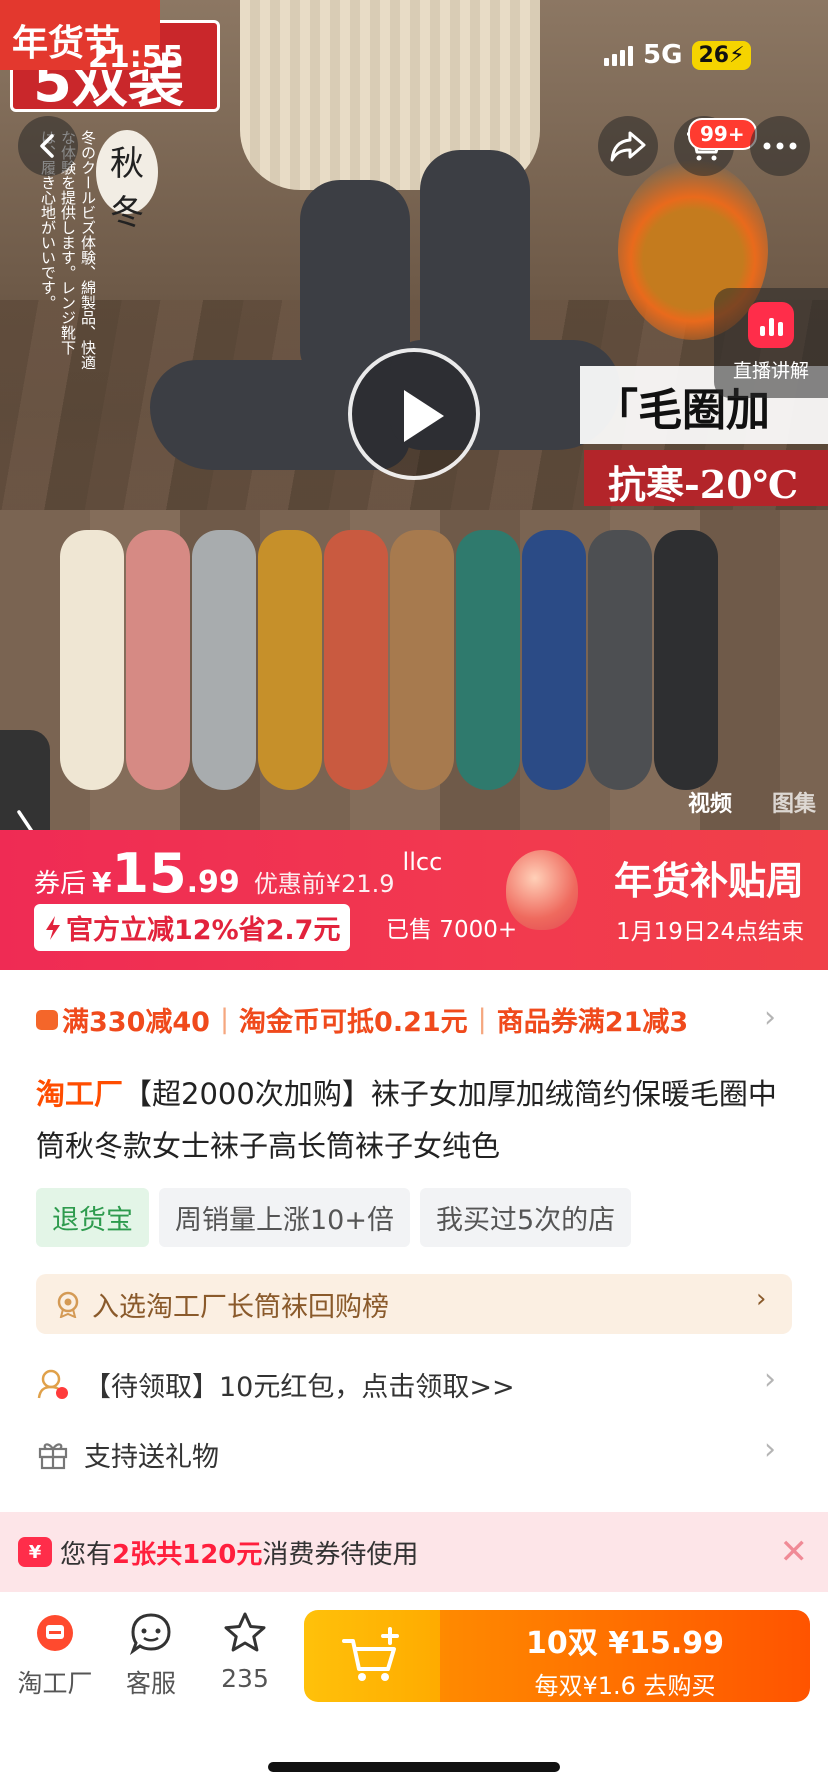 This screenshot has width=828, height=1792. Describe the element at coordinates (35, 1552) in the screenshot. I see `coupon-ticket-icon: ¥` at that location.